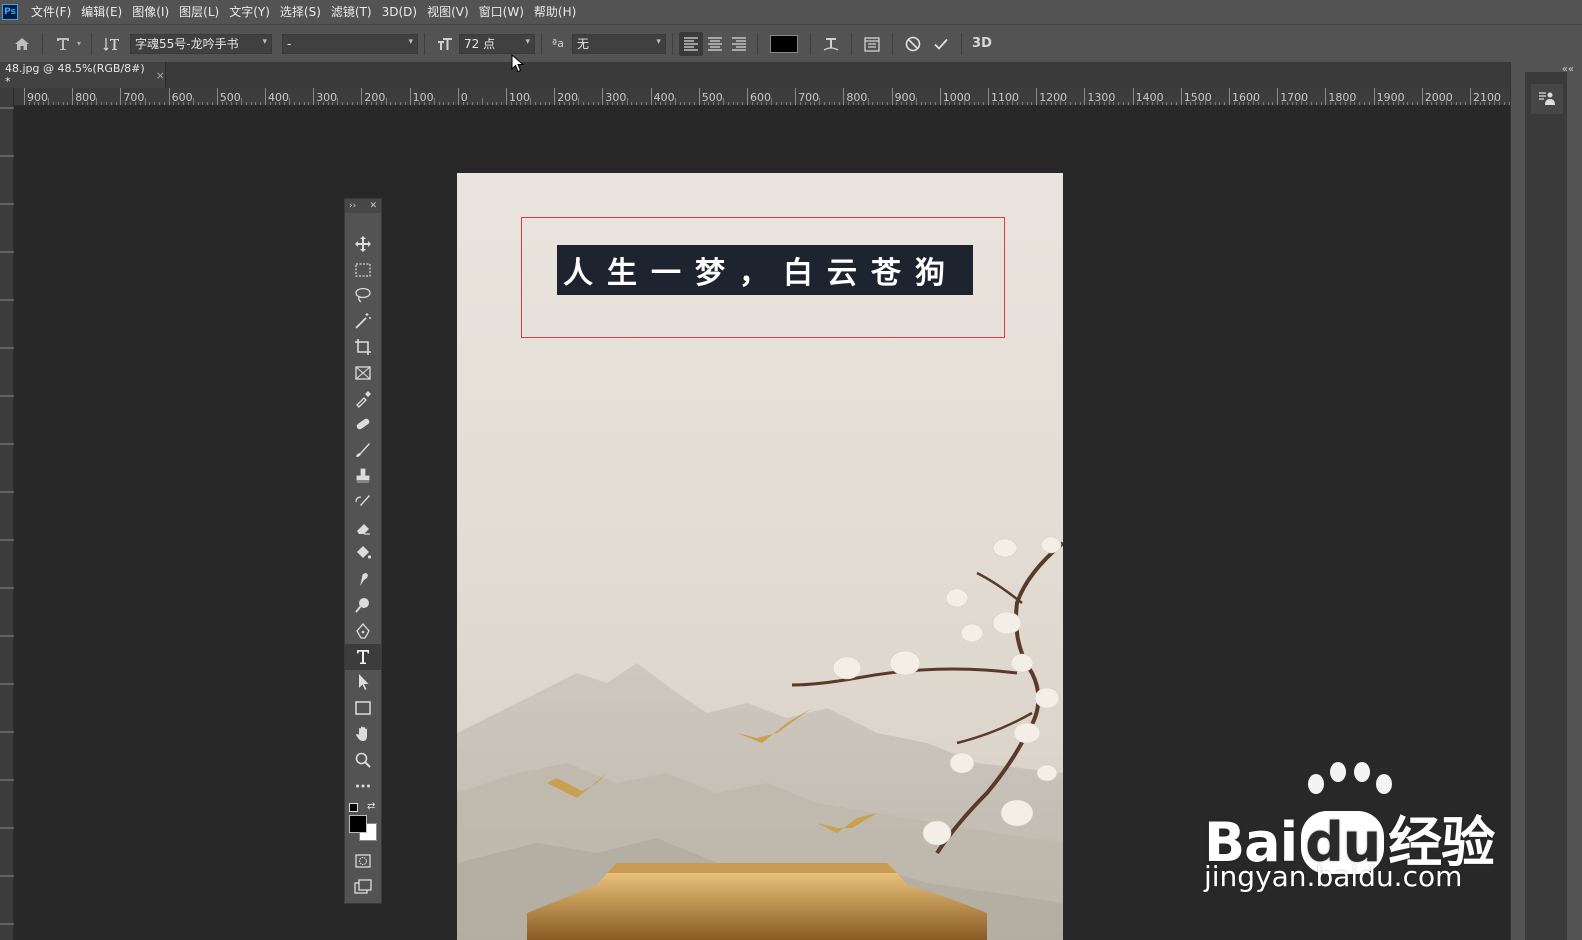 This screenshot has width=1582, height=940. What do you see at coordinates (363, 631) in the screenshot?
I see `pen-tool` at bounding box center [363, 631].